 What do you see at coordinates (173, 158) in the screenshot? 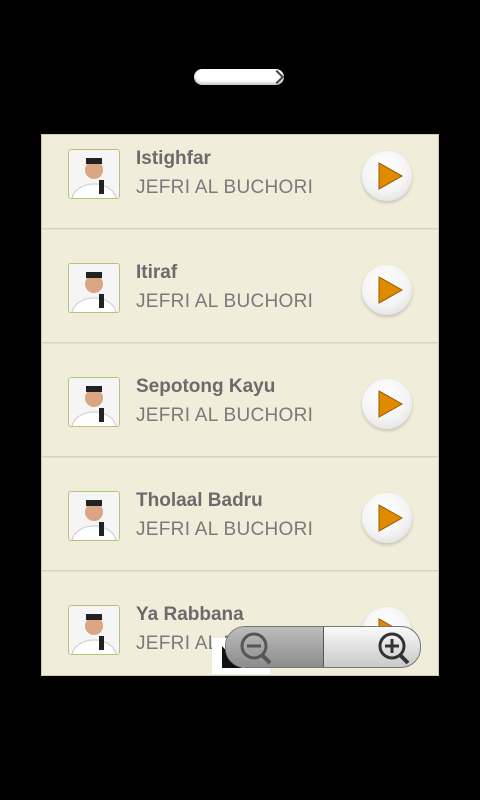
I see `song-title: Istighfar` at bounding box center [173, 158].